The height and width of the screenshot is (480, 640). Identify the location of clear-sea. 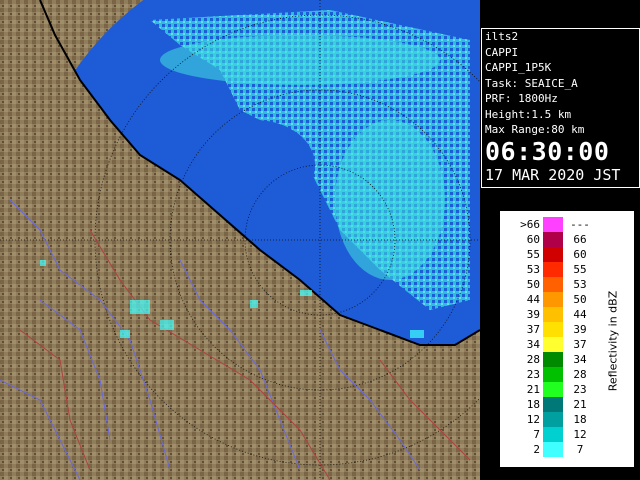
(255, 165).